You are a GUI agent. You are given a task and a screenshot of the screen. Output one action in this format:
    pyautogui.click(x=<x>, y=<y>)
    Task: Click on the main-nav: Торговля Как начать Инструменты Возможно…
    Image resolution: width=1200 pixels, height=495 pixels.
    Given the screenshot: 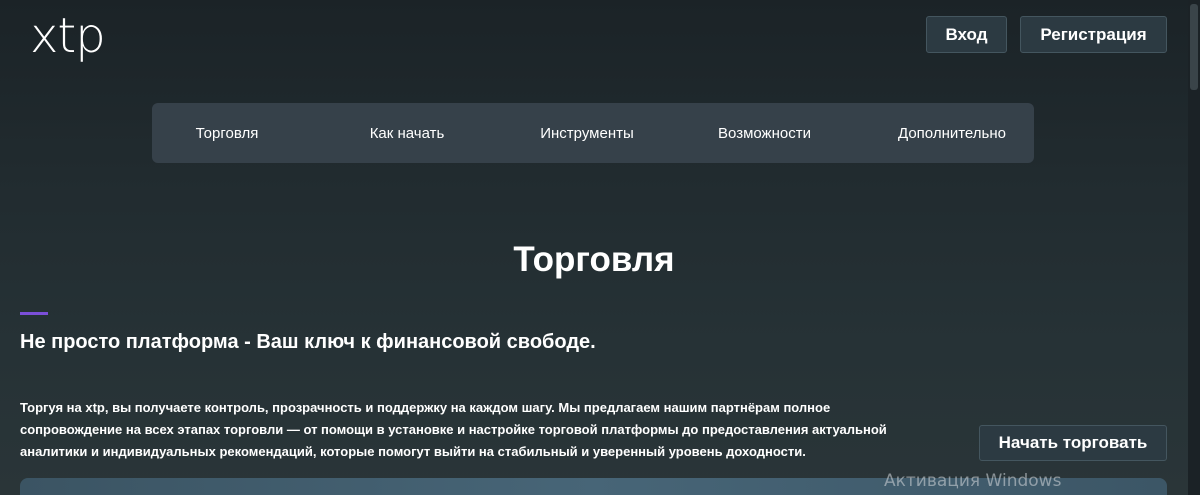 What is the action you would take?
    pyautogui.click(x=593, y=133)
    